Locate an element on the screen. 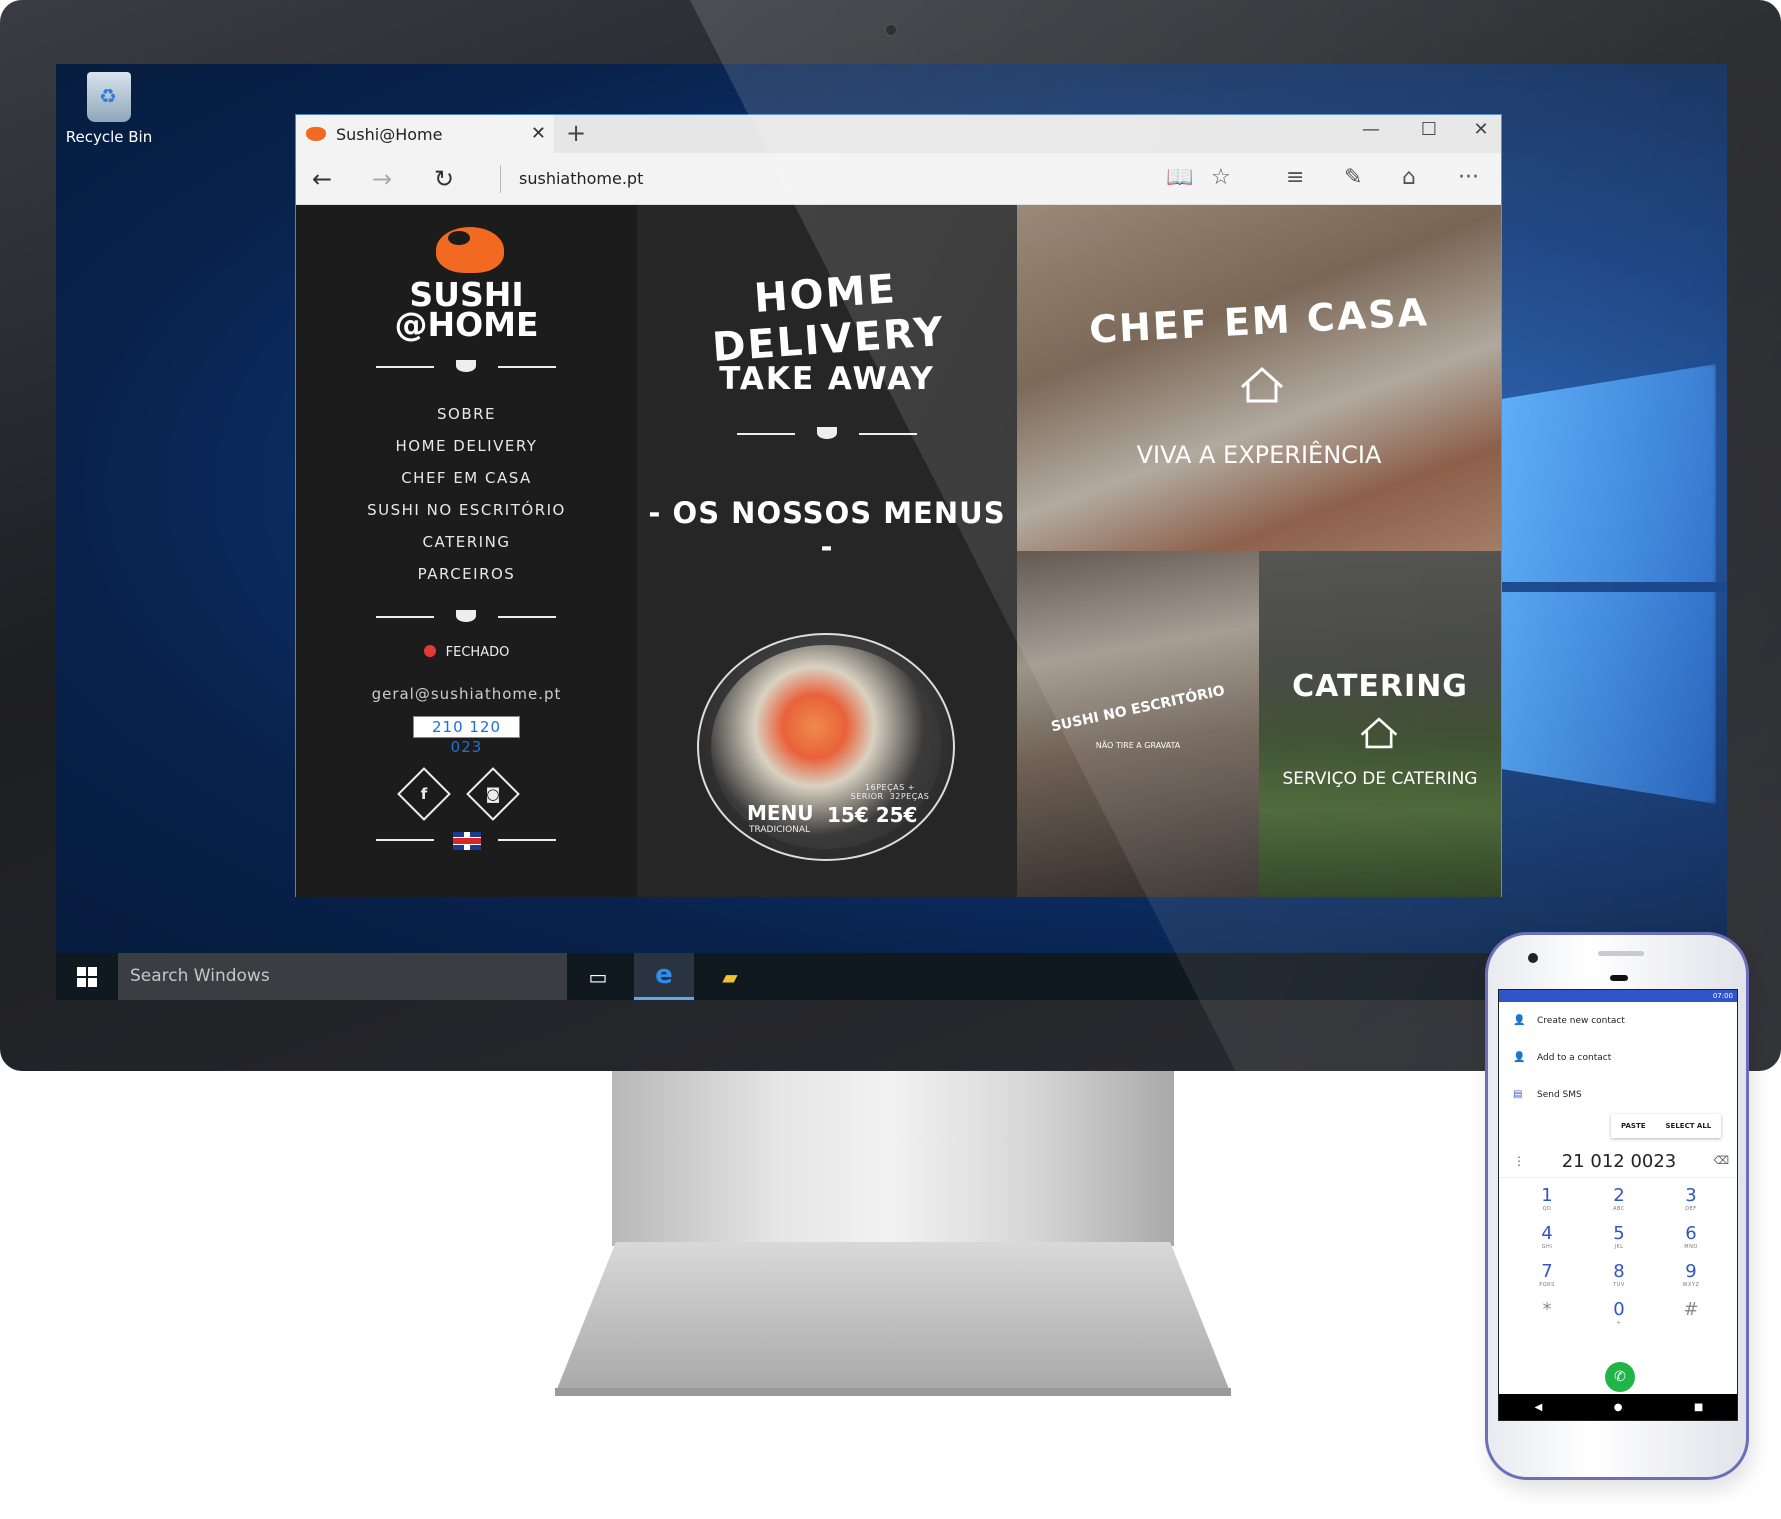 The image size is (1781, 1519). paste-button: PASTE is located at coordinates (1633, 1126).